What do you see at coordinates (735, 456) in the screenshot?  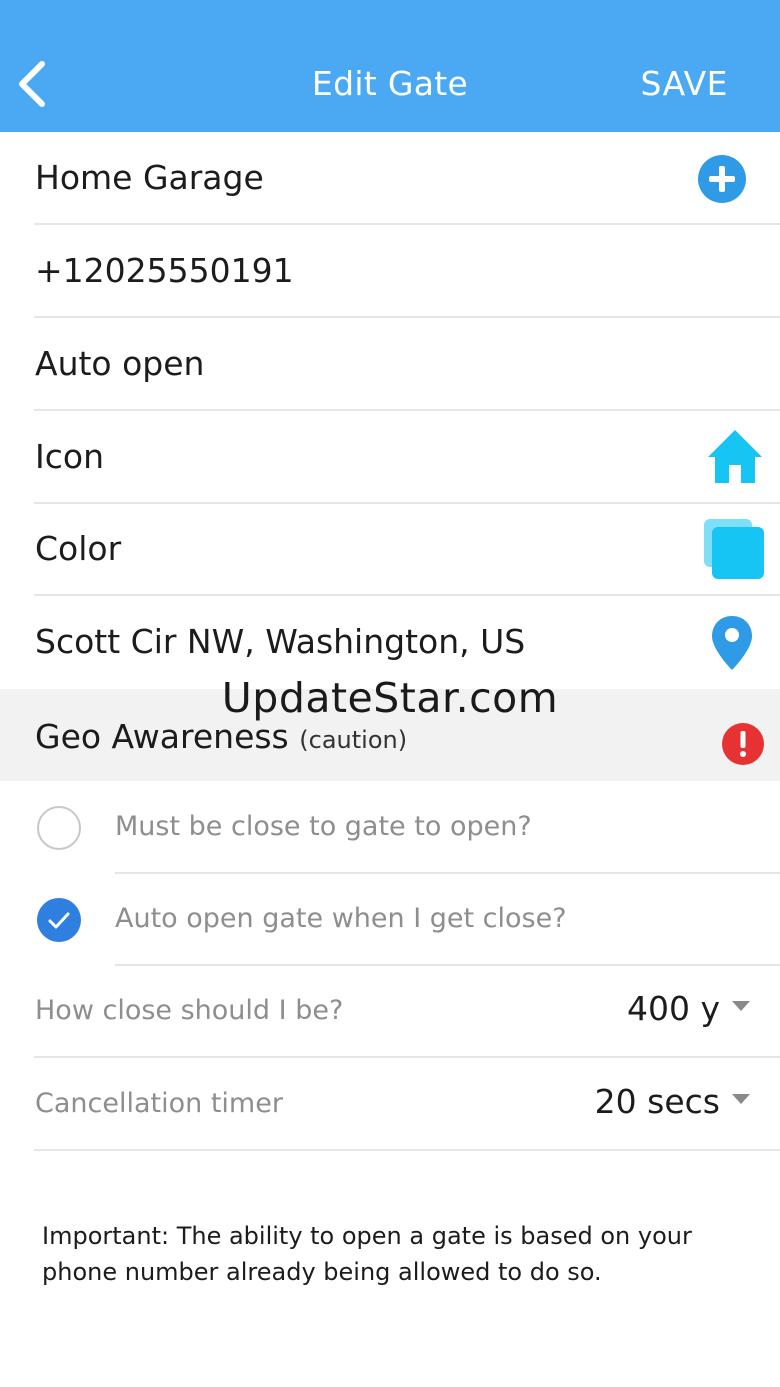 I see `home-icon` at bounding box center [735, 456].